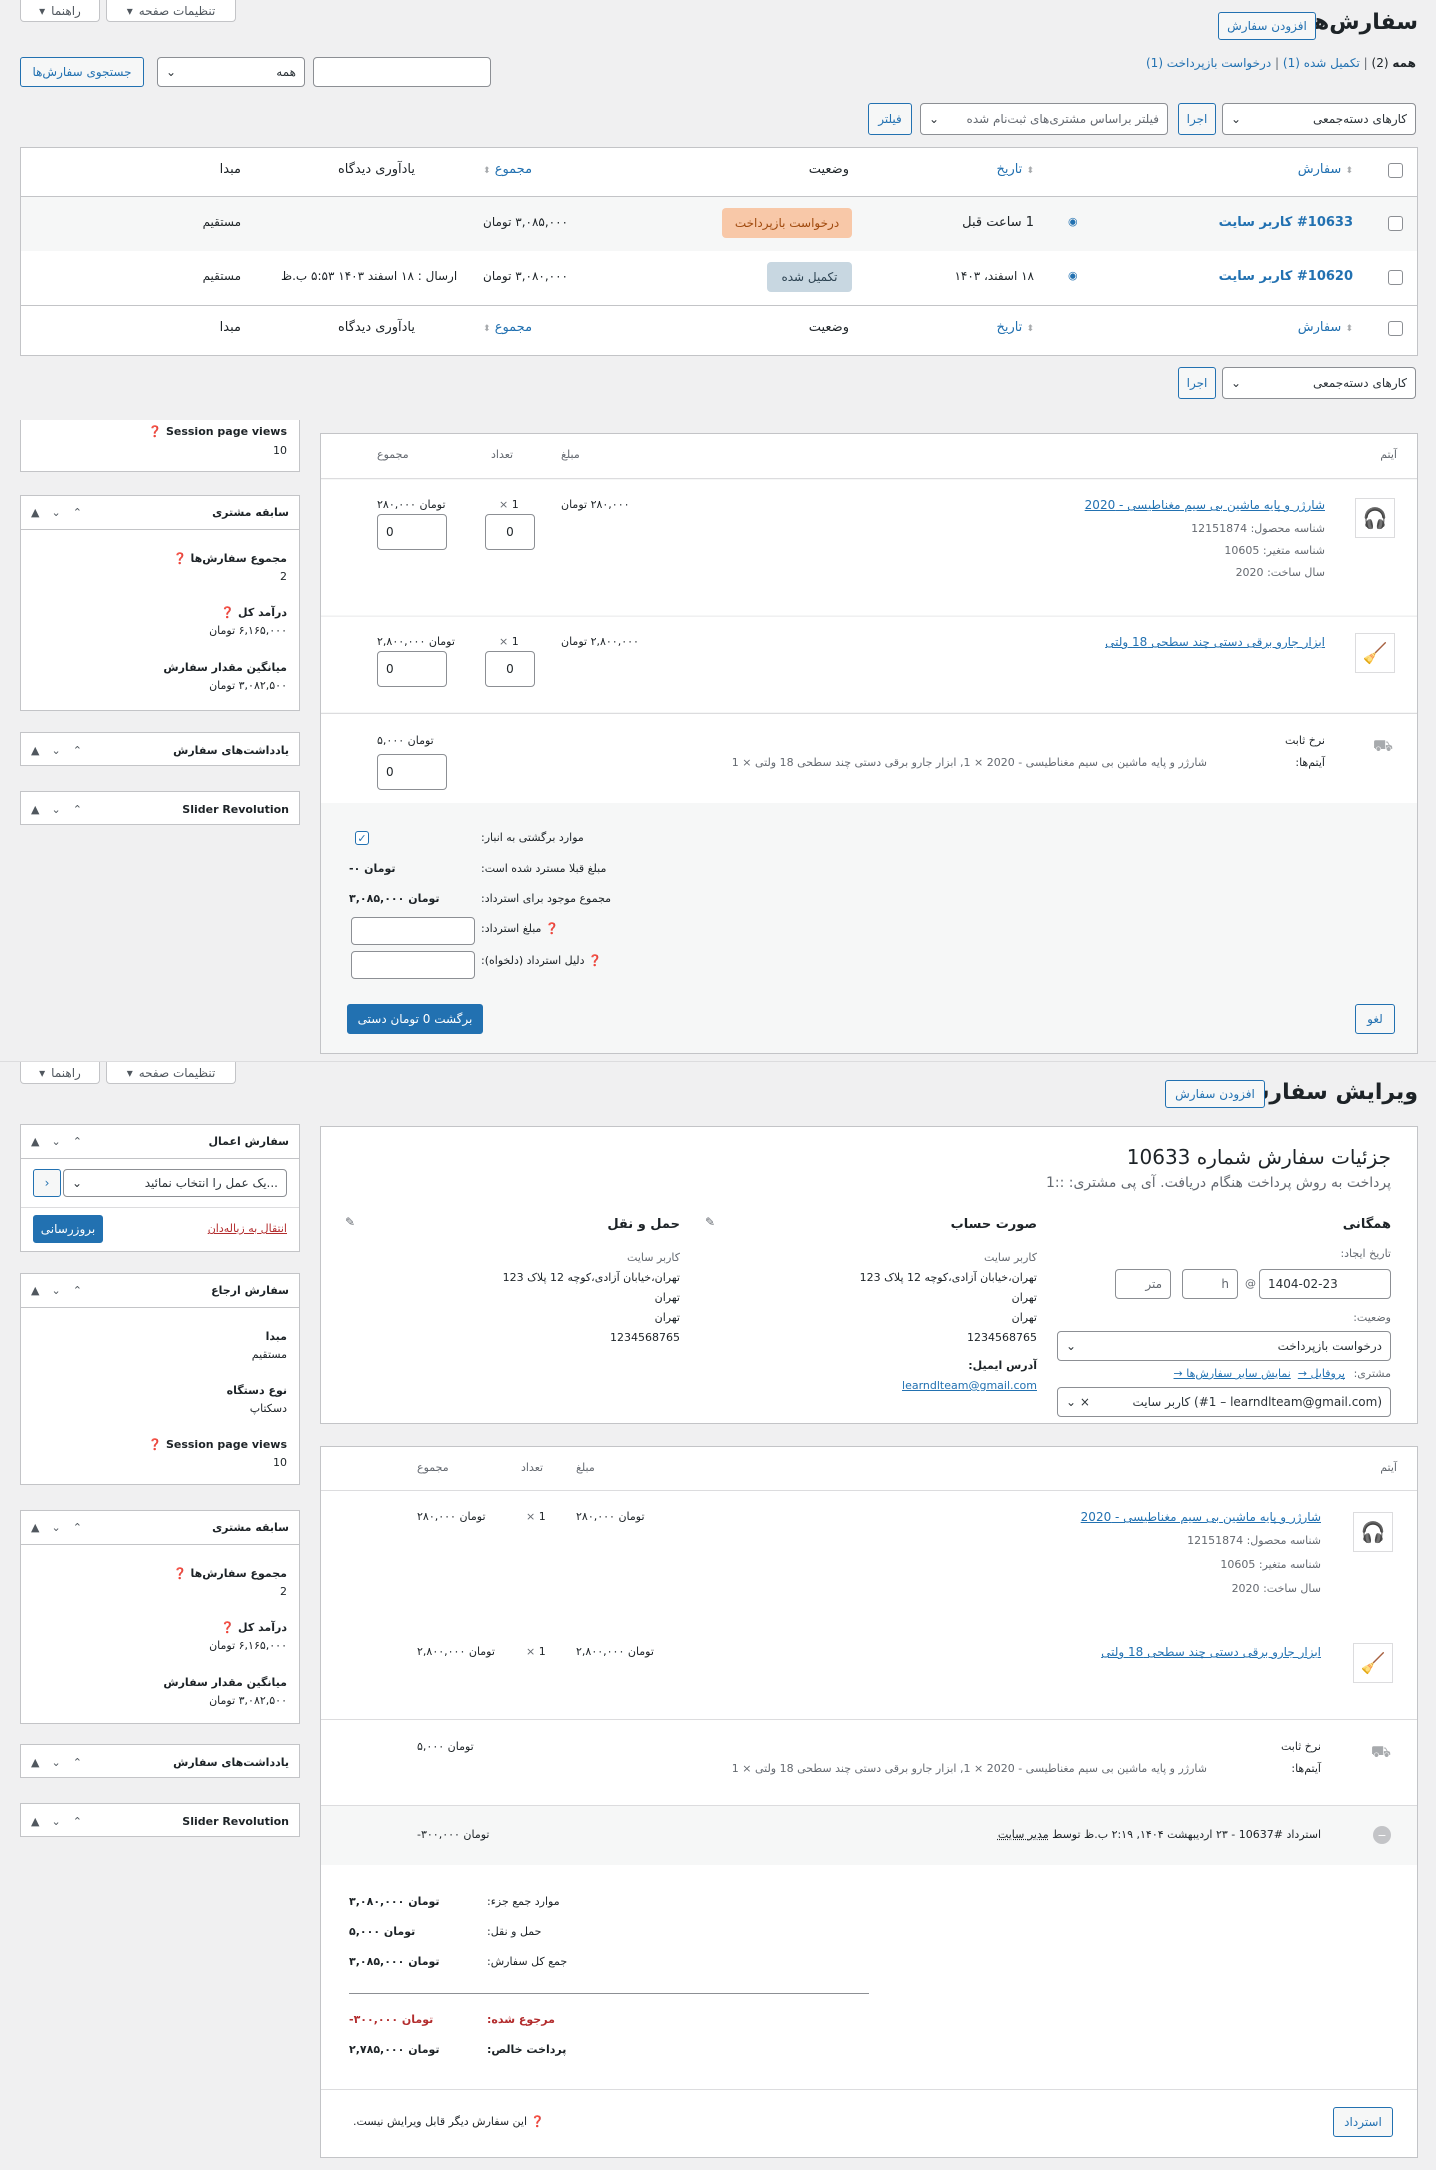 This screenshot has height=2170, width=1436. I want to click on order-link: #10620 کاربر سایت, so click(1286, 276).